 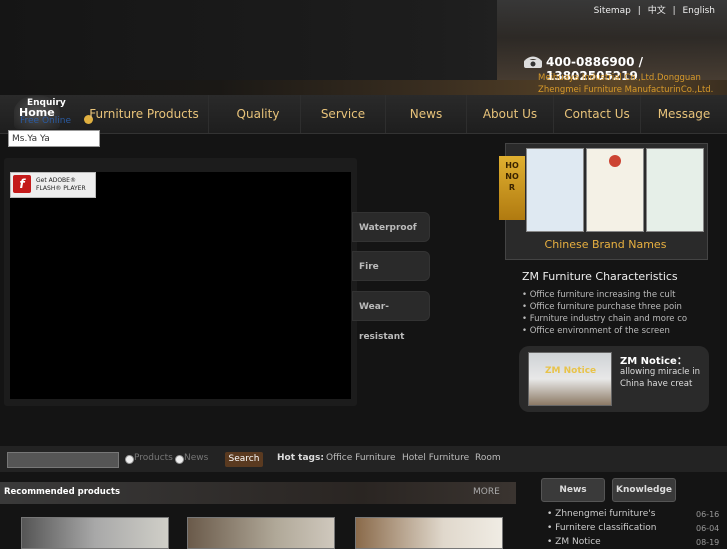 I want to click on hot-tag: Hotel Furniture, so click(x=435, y=458).